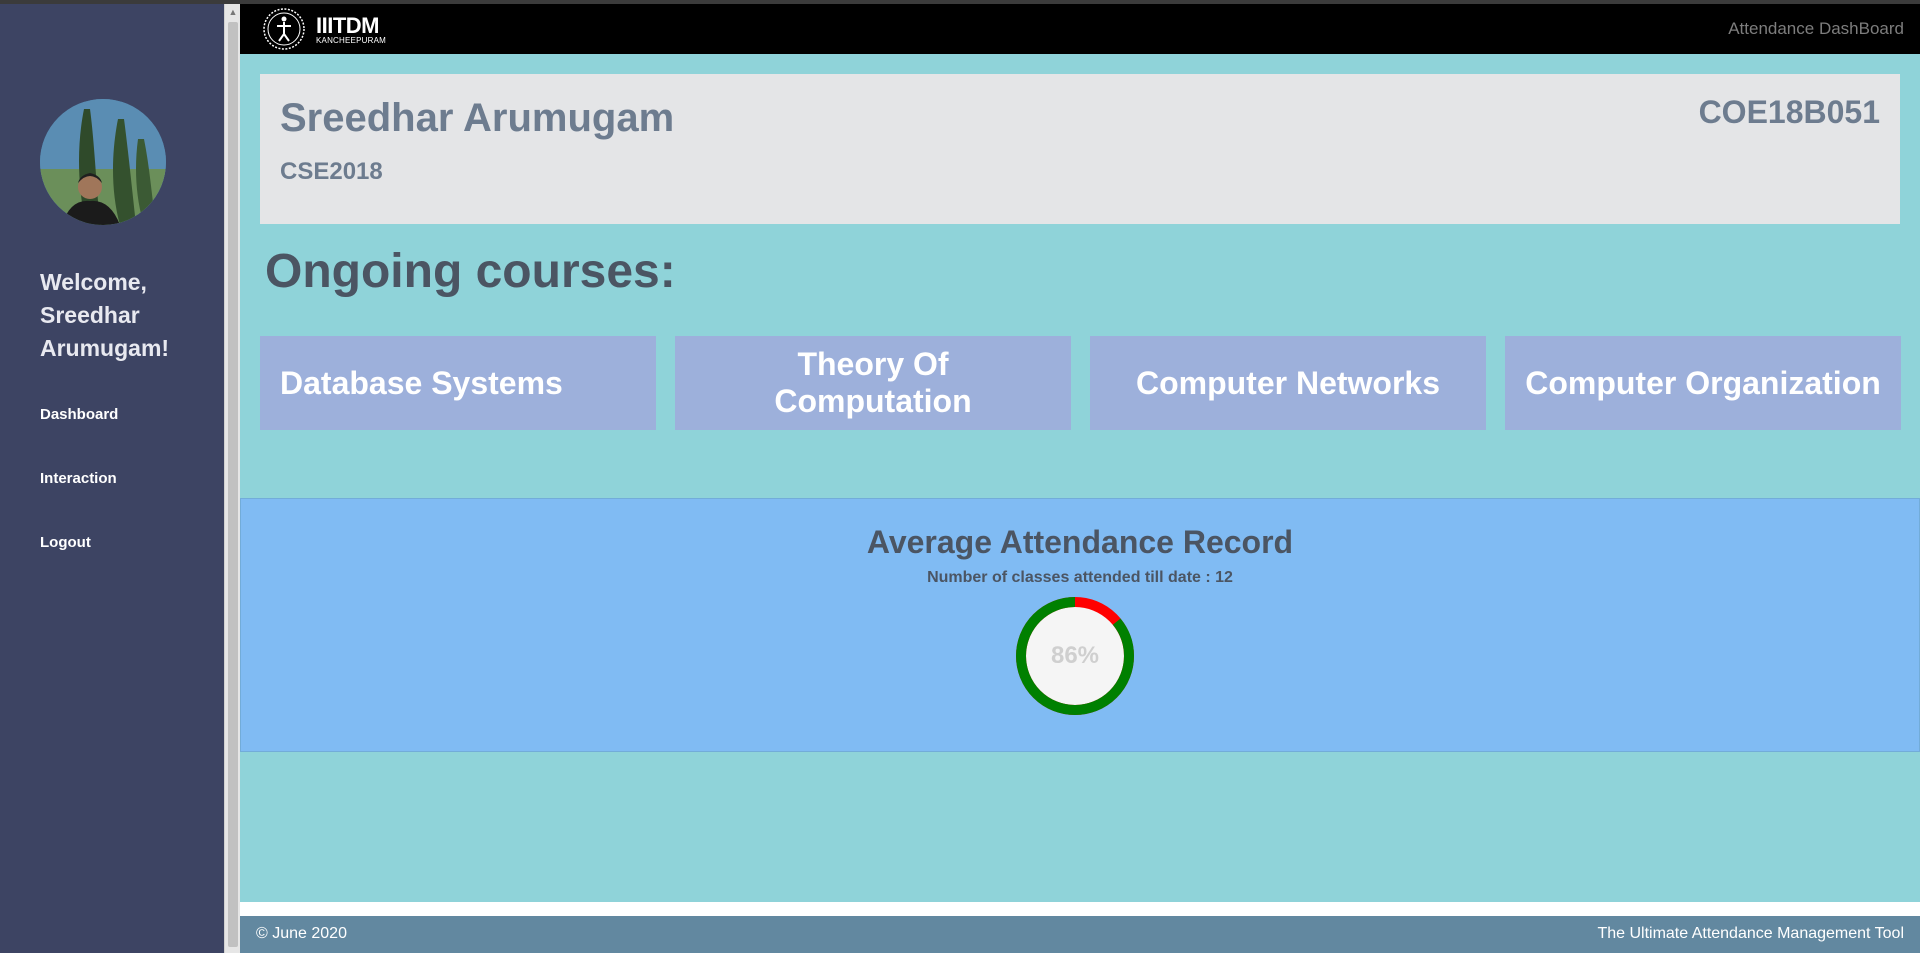 This screenshot has height=953, width=1920. Describe the element at coordinates (1080, 149) in the screenshot. I see `profile-card: Sreedhar Arumugam CSE2018 COE18B051` at that location.